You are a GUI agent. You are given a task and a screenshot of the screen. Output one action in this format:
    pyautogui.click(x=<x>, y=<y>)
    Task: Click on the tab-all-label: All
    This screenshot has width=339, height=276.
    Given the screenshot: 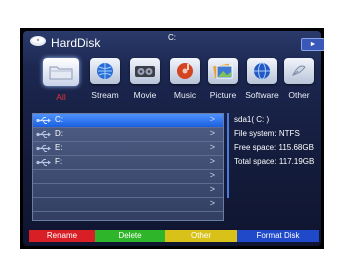 What is the action you would take?
    pyautogui.click(x=61, y=97)
    